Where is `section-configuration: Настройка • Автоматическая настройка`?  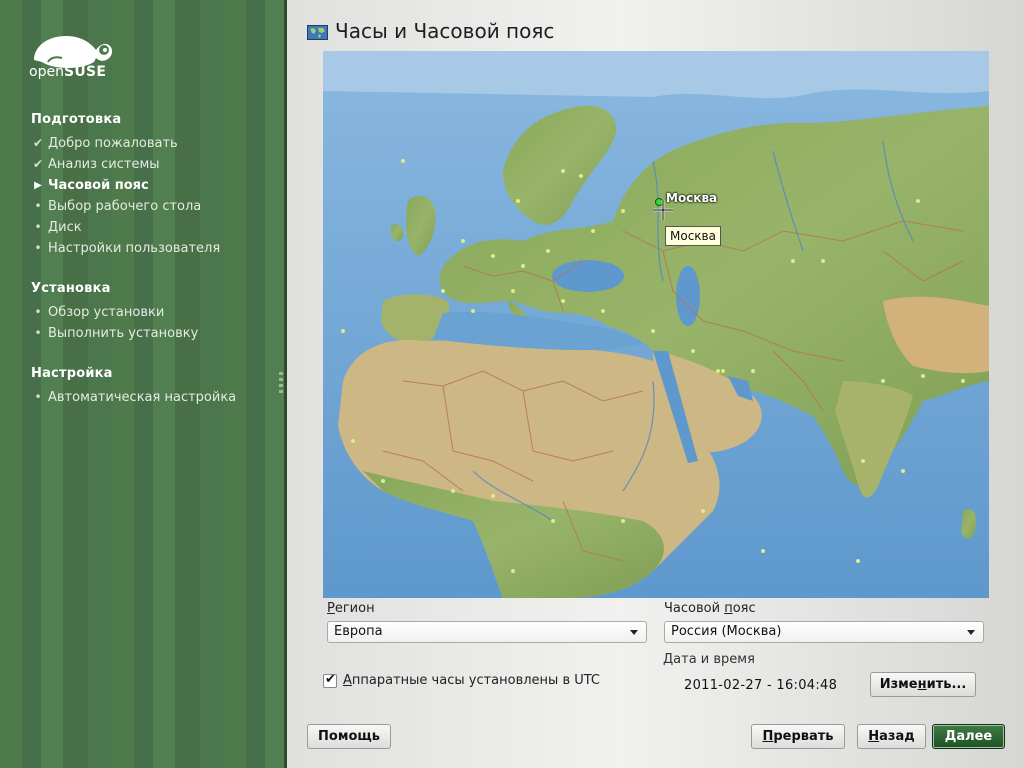
section-configuration: Настройка • Автоматическая настройка is located at coordinates (133, 387).